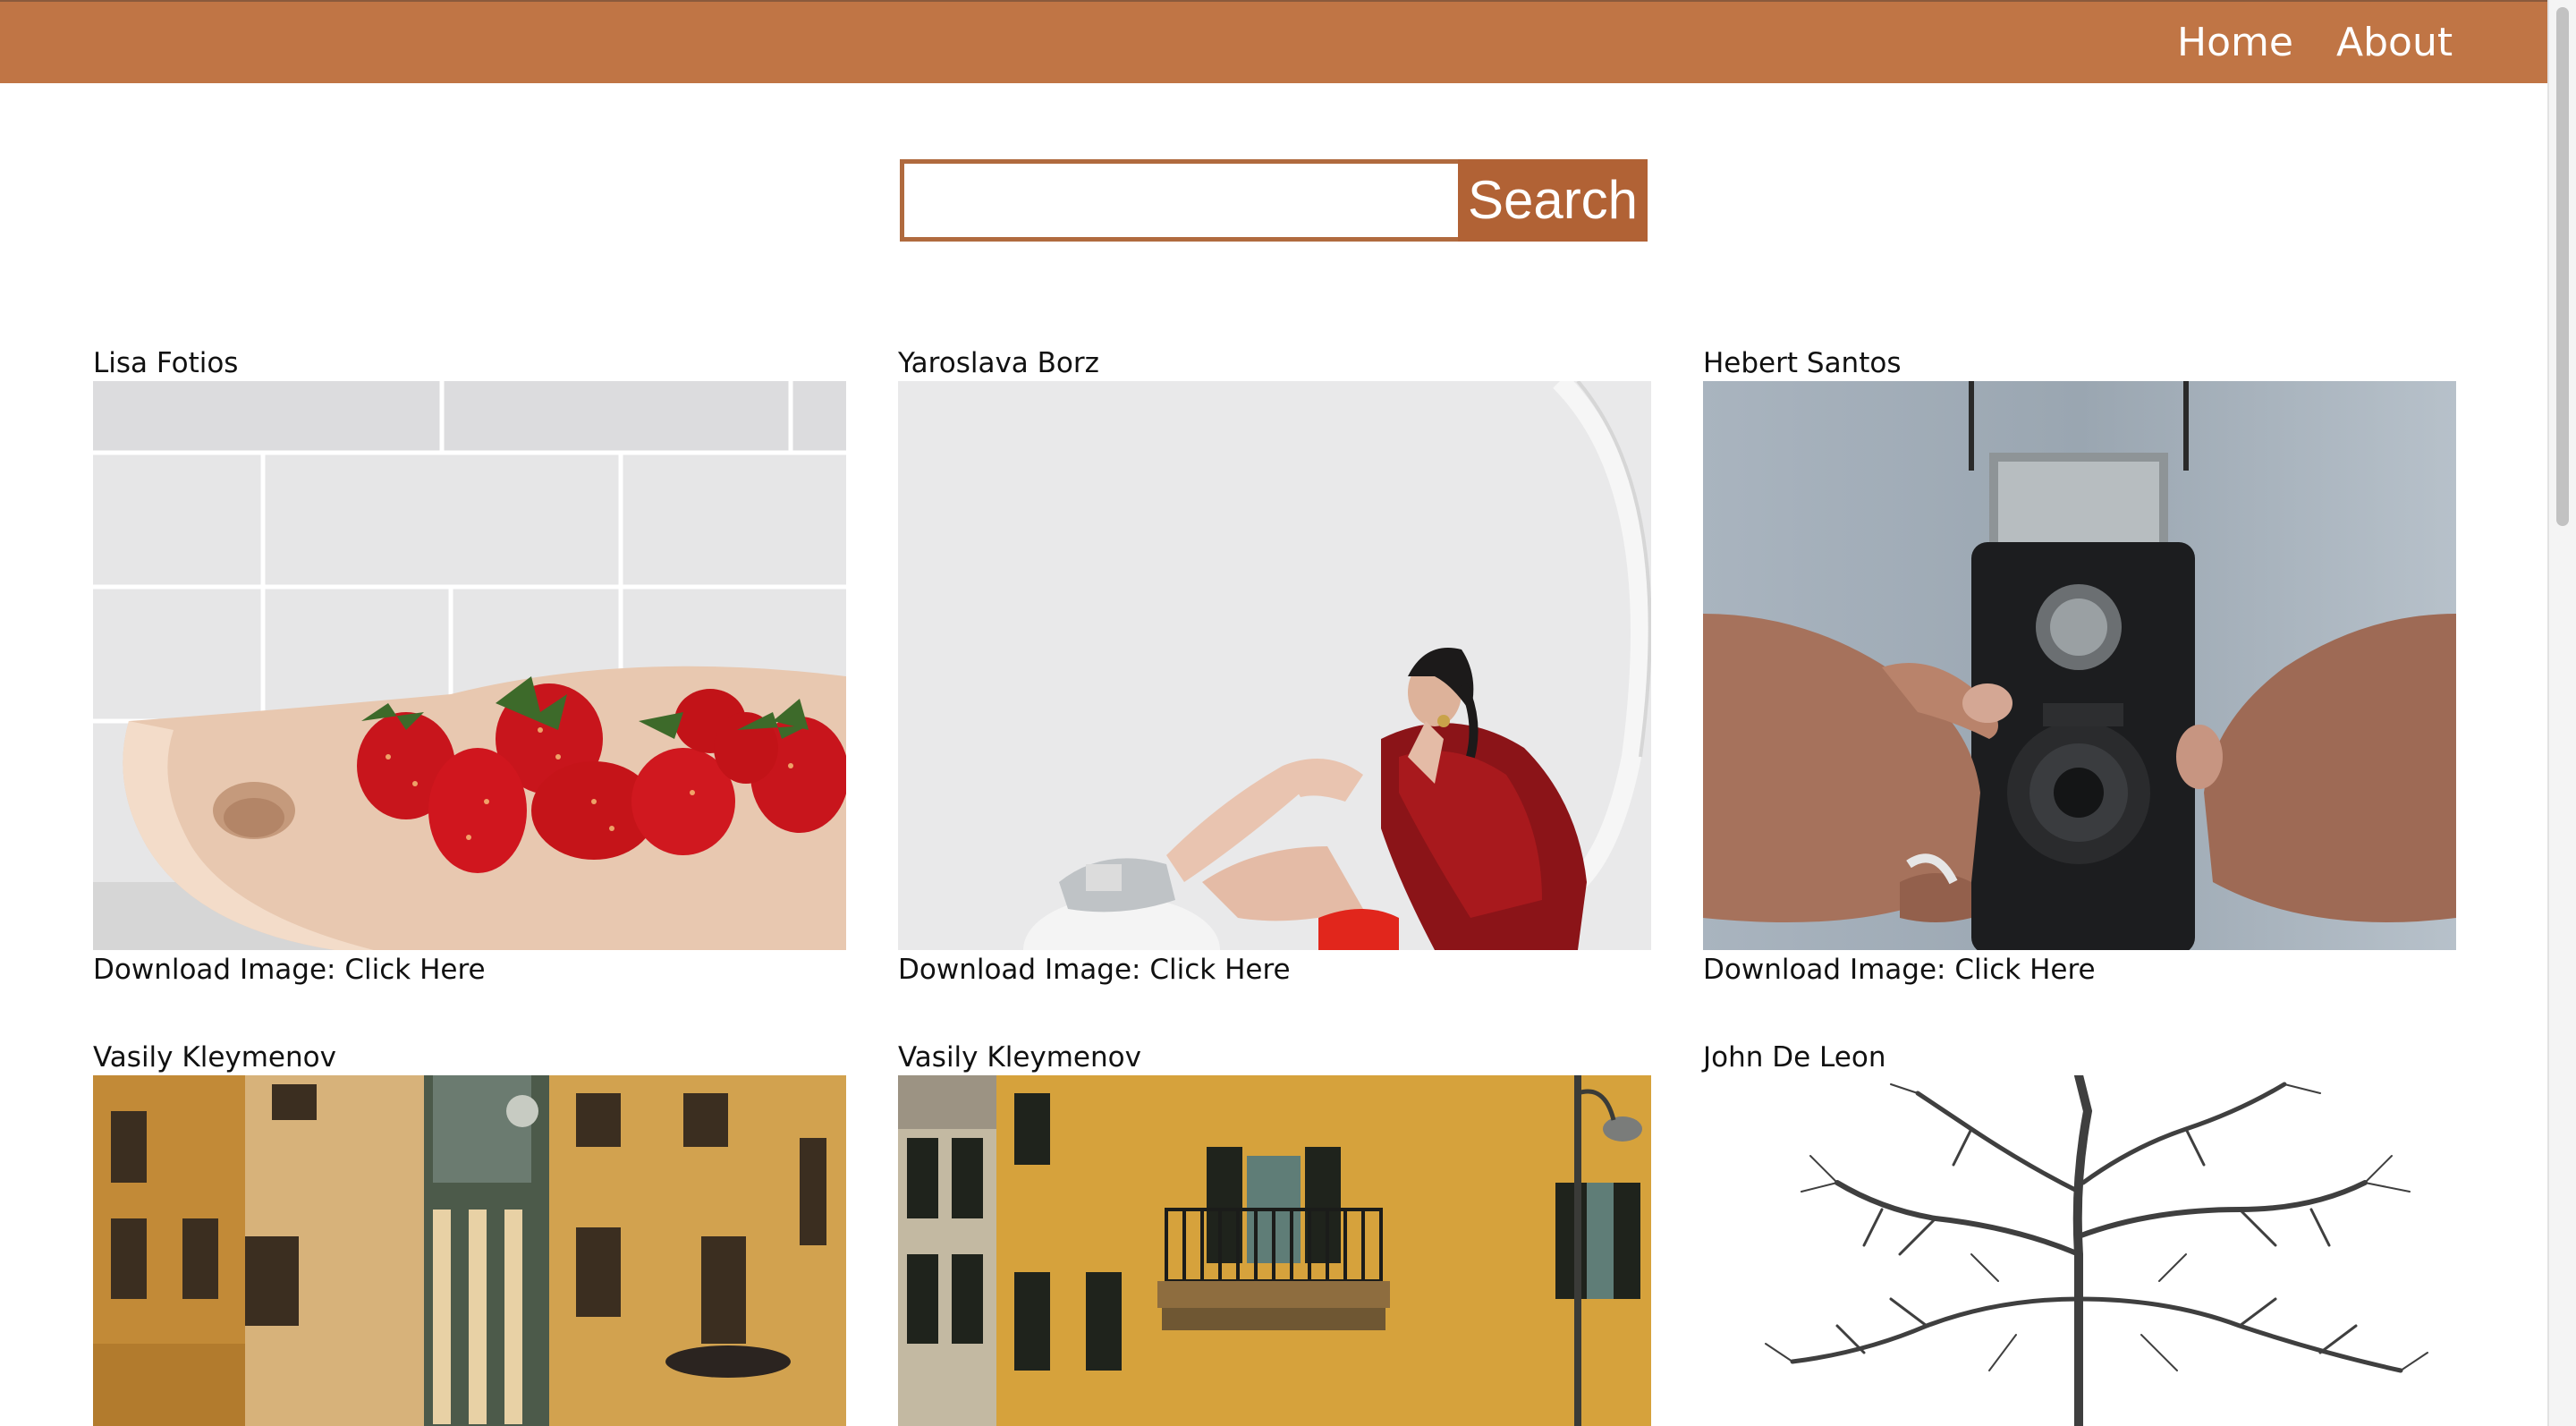 This screenshot has height=1426, width=2576. I want to click on gallery-card: John De Leon, so click(2079, 1233).